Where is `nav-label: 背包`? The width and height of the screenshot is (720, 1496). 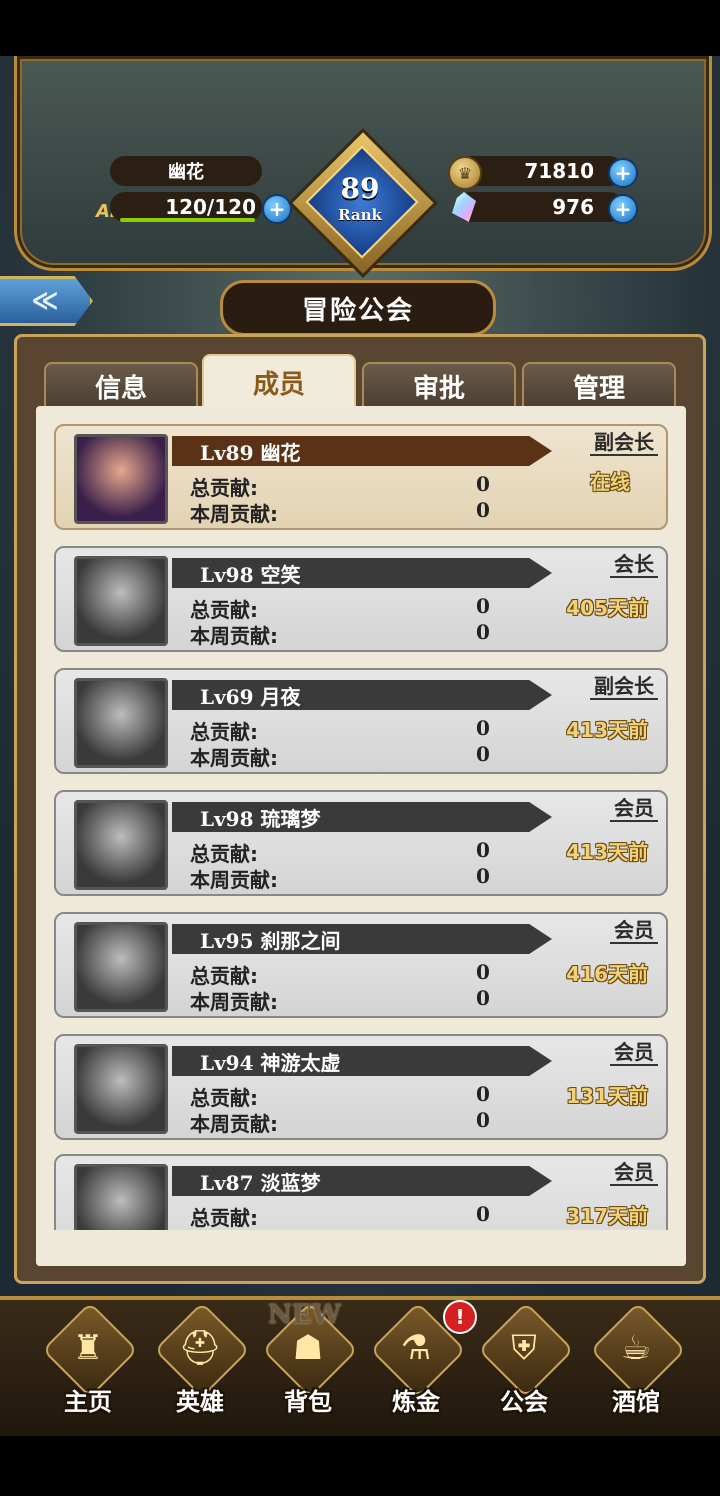
nav-label: 背包 is located at coordinates (308, 1402).